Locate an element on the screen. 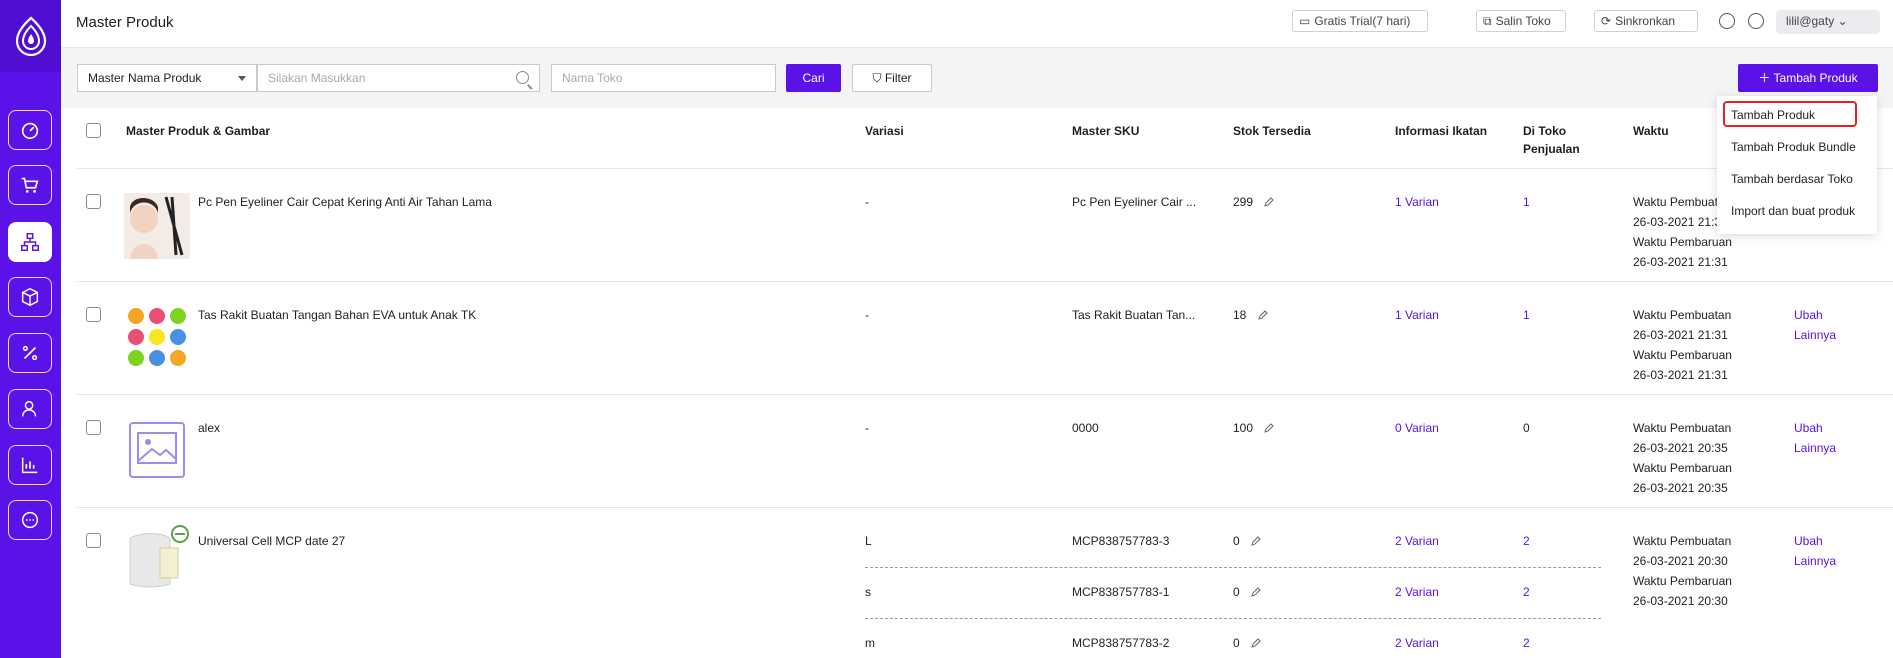  discount-icon is located at coordinates (30, 353).